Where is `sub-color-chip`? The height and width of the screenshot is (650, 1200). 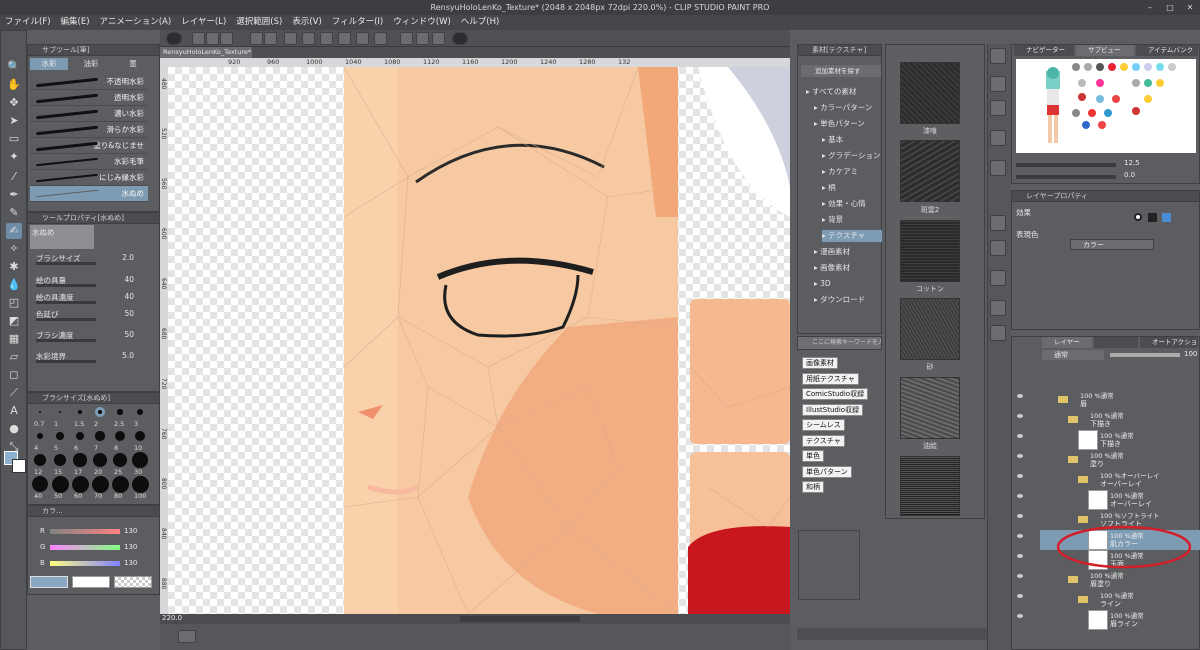 sub-color-chip is located at coordinates (91, 582).